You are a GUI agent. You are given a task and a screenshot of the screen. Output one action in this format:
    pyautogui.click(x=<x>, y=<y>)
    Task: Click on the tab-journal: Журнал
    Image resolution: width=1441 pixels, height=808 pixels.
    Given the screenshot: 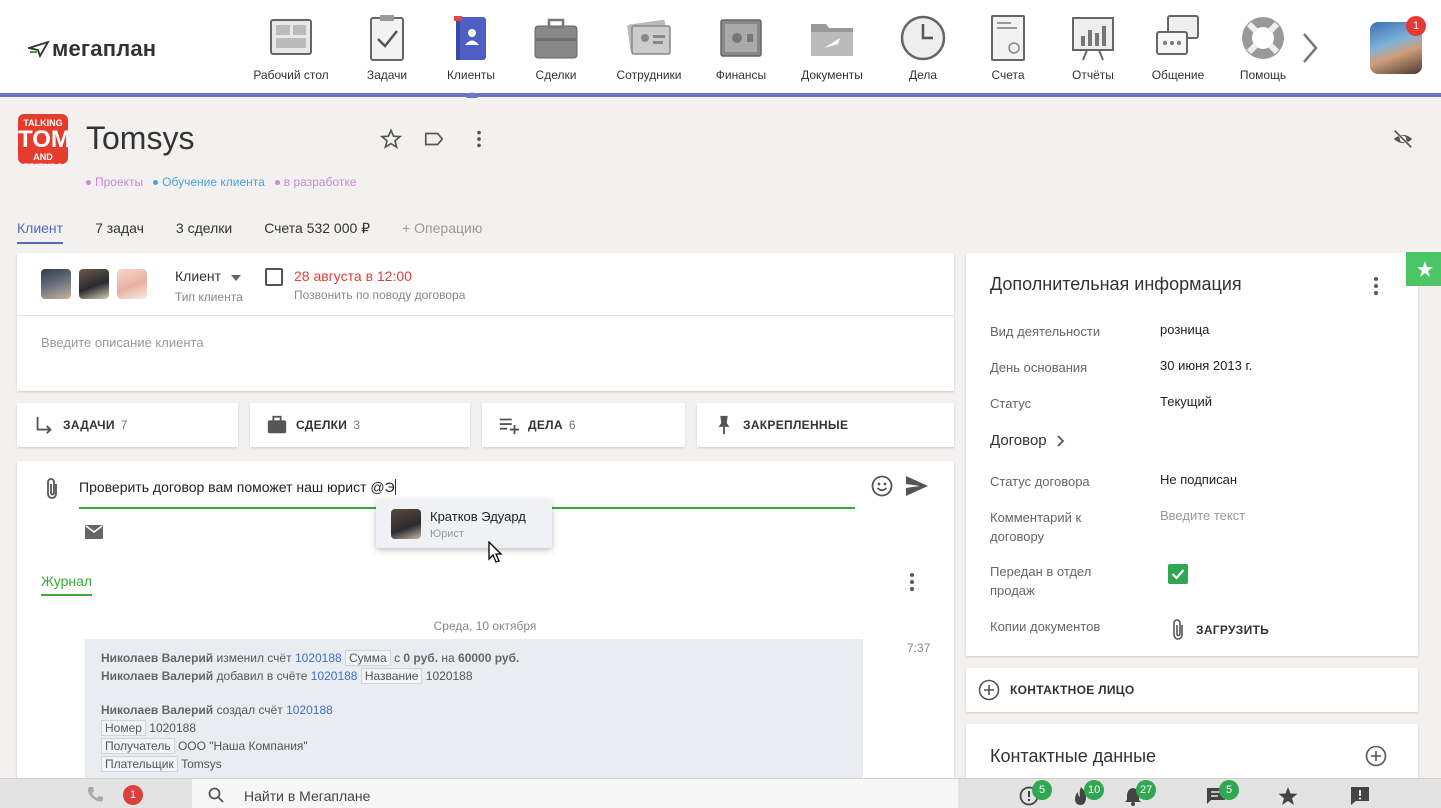 What is the action you would take?
    pyautogui.click(x=67, y=584)
    